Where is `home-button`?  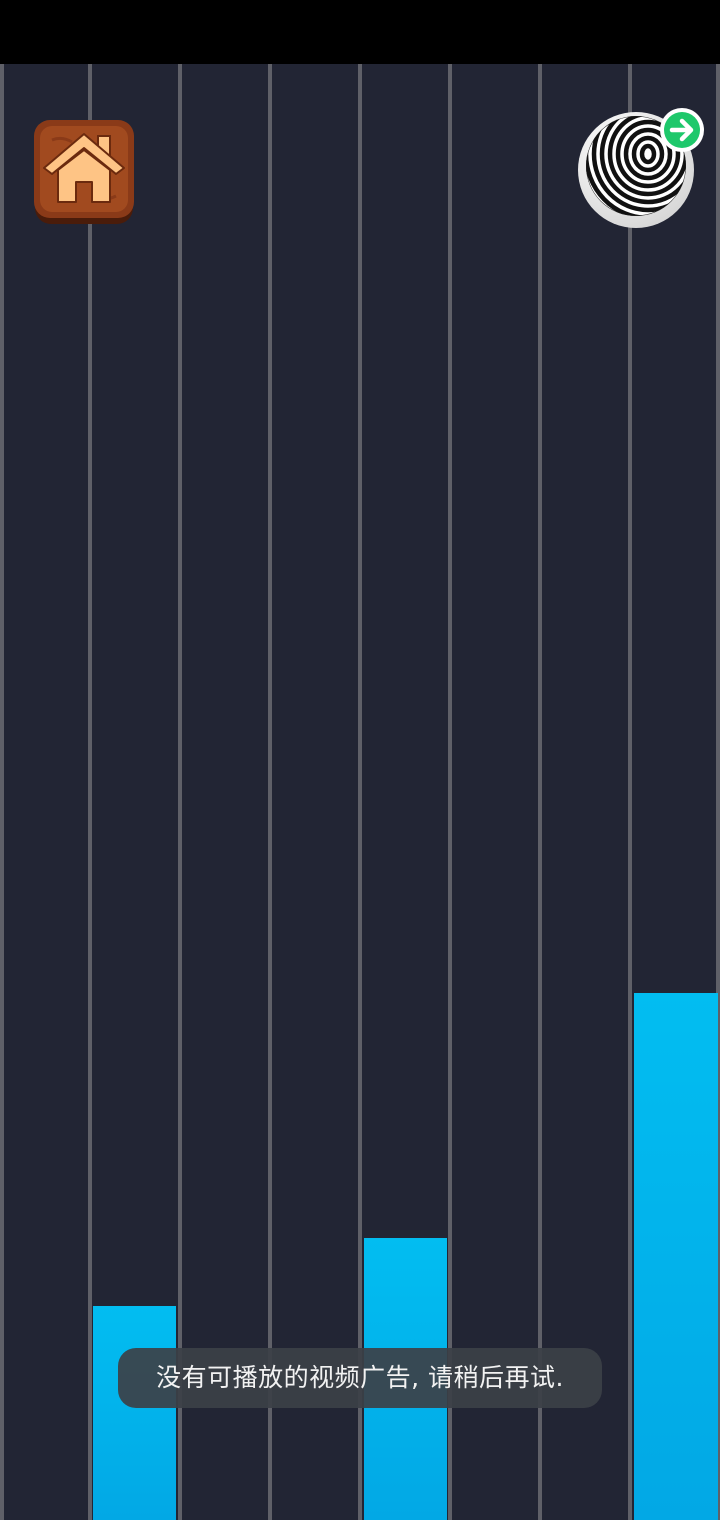 home-button is located at coordinates (84, 172).